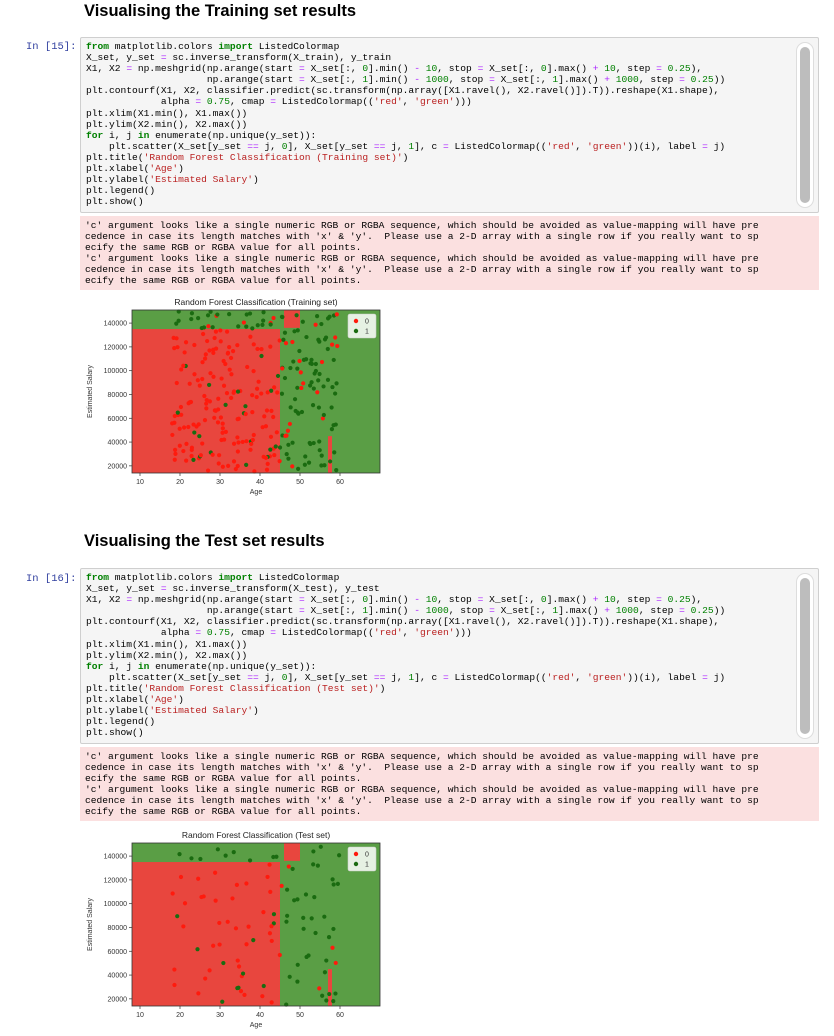 This screenshot has height=1036, width=834. What do you see at coordinates (164, 700) in the screenshot?
I see `code-token: 'Age'` at bounding box center [164, 700].